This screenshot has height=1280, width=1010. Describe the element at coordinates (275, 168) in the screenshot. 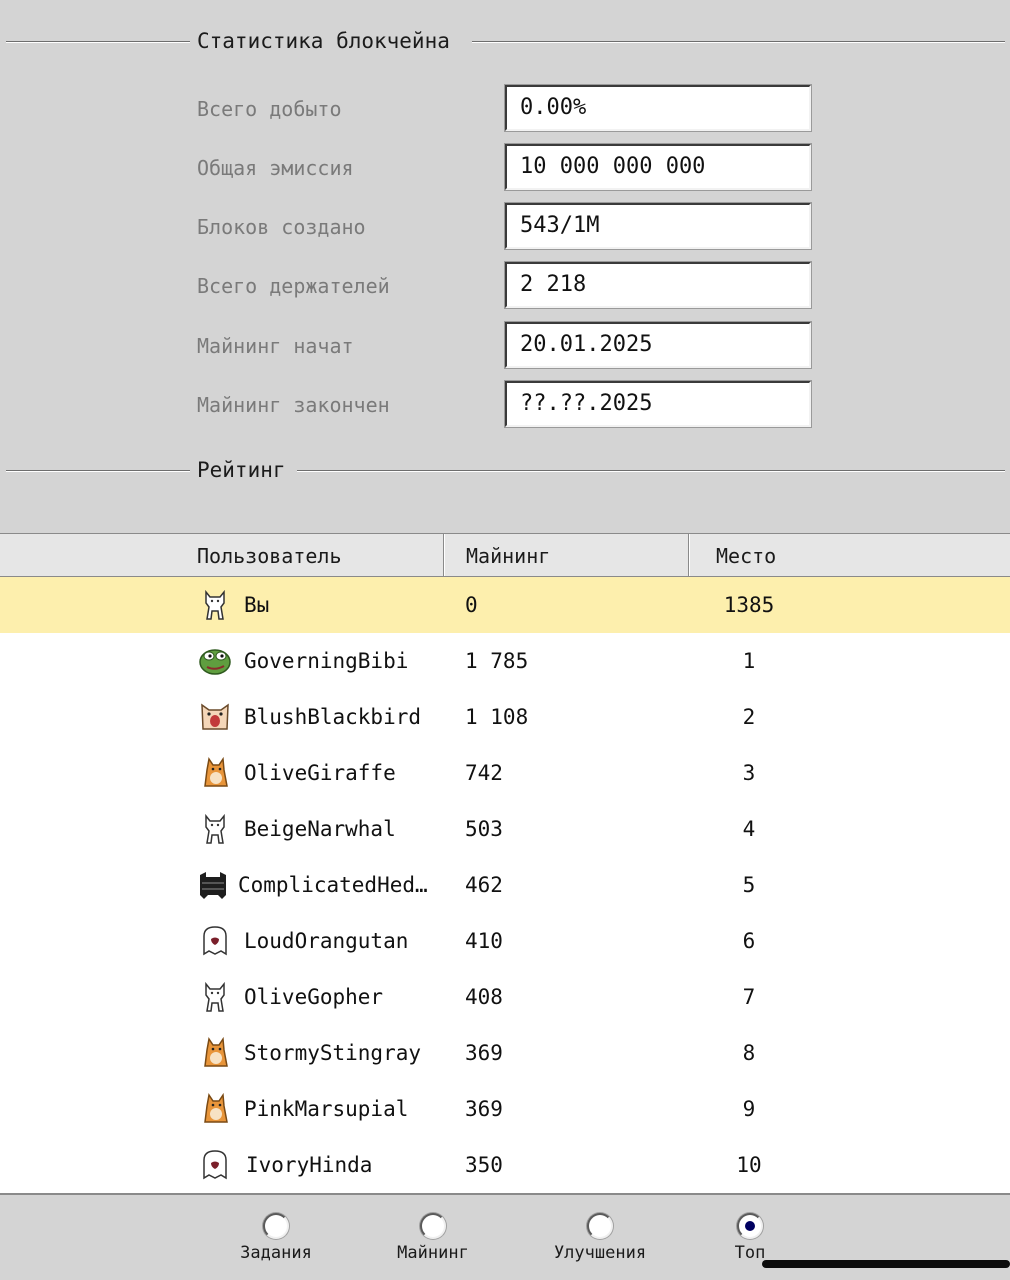

I see `stat-label: Общая эмиссия` at that location.